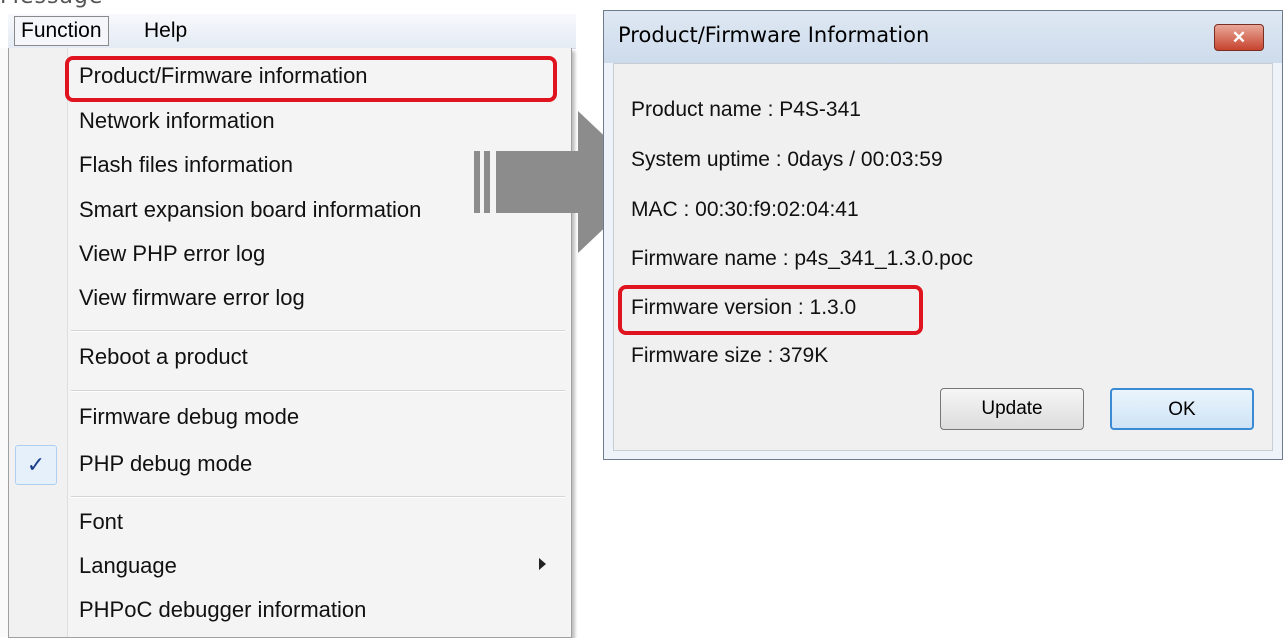 The height and width of the screenshot is (638, 1288). I want to click on submenu-arrow-icon, so click(542, 564).